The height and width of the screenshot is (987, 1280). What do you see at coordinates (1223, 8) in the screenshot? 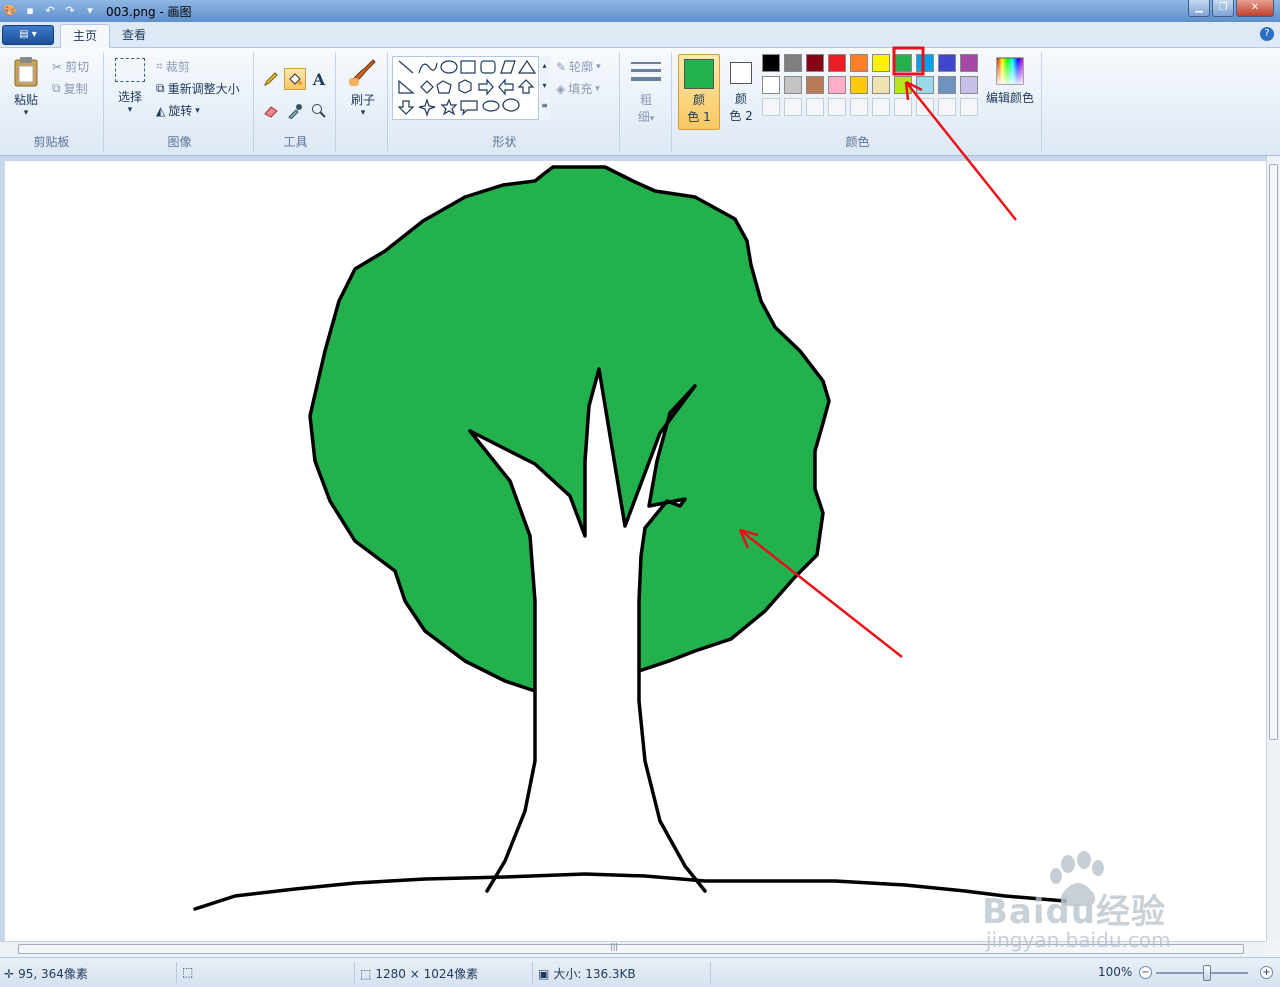
I see `maximize-button: ❐` at bounding box center [1223, 8].